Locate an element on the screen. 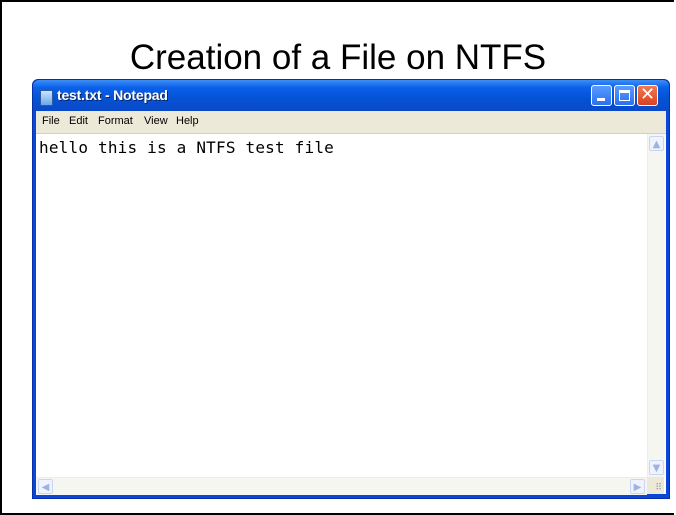  maximize-button is located at coordinates (624, 95).